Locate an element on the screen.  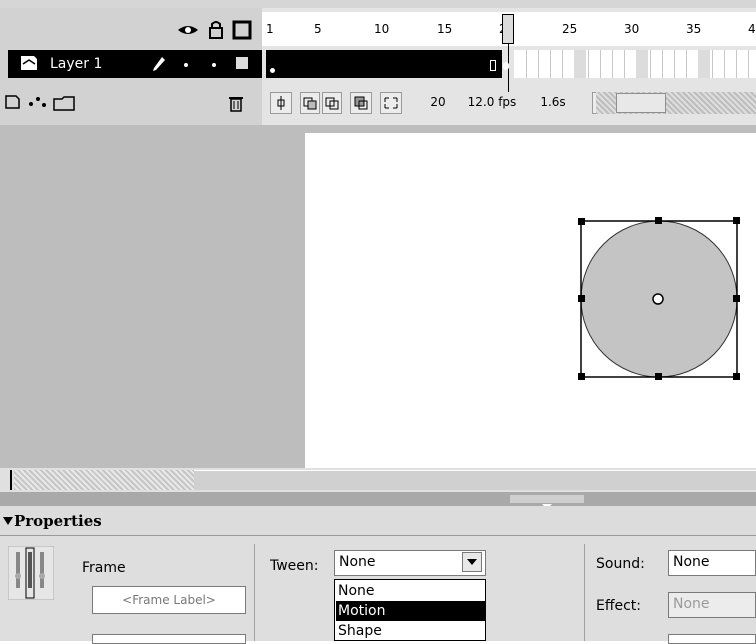
effect-label: Effect: is located at coordinates (619, 606).